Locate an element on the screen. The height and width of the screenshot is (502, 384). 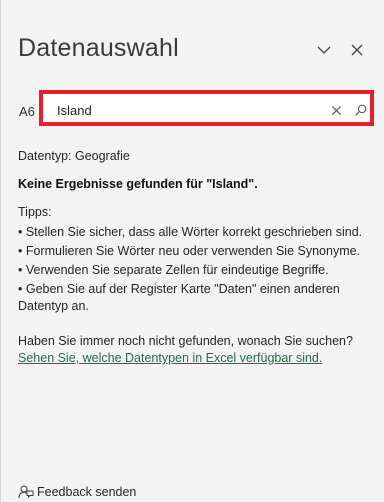
clear-search-button is located at coordinates (336, 110).